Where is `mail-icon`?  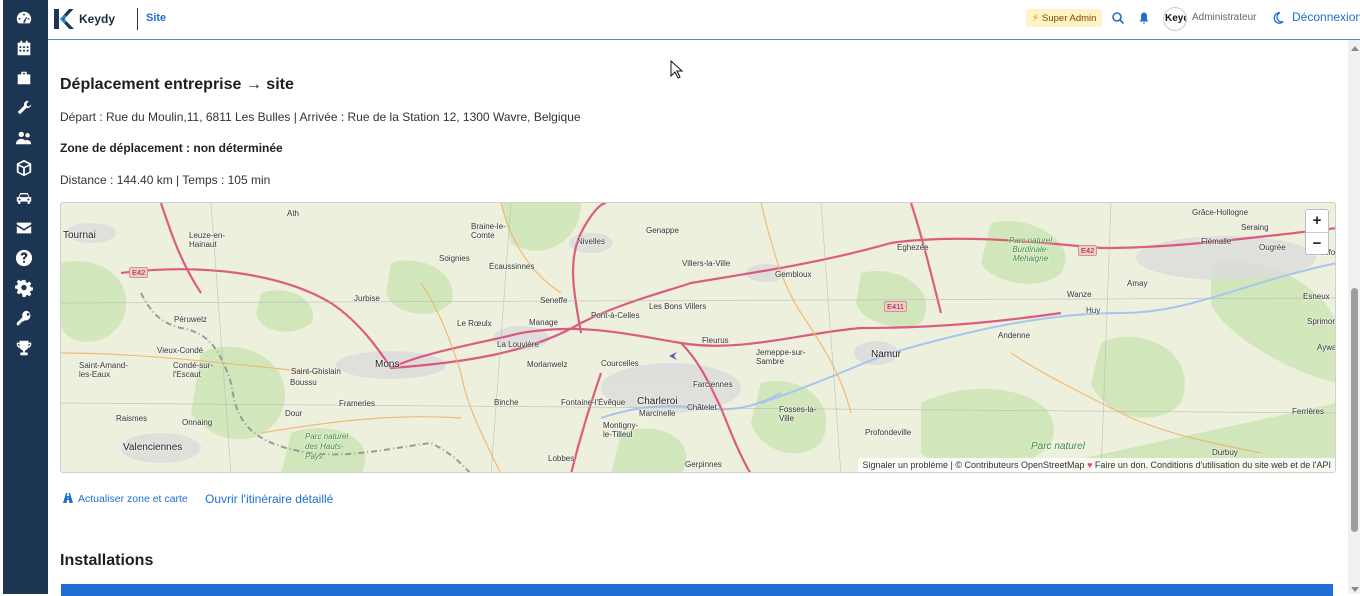
mail-icon is located at coordinates (24, 228).